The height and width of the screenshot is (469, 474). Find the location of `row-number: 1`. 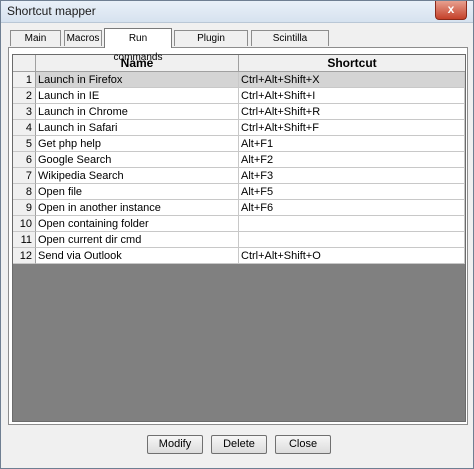

row-number: 1 is located at coordinates (24, 80).